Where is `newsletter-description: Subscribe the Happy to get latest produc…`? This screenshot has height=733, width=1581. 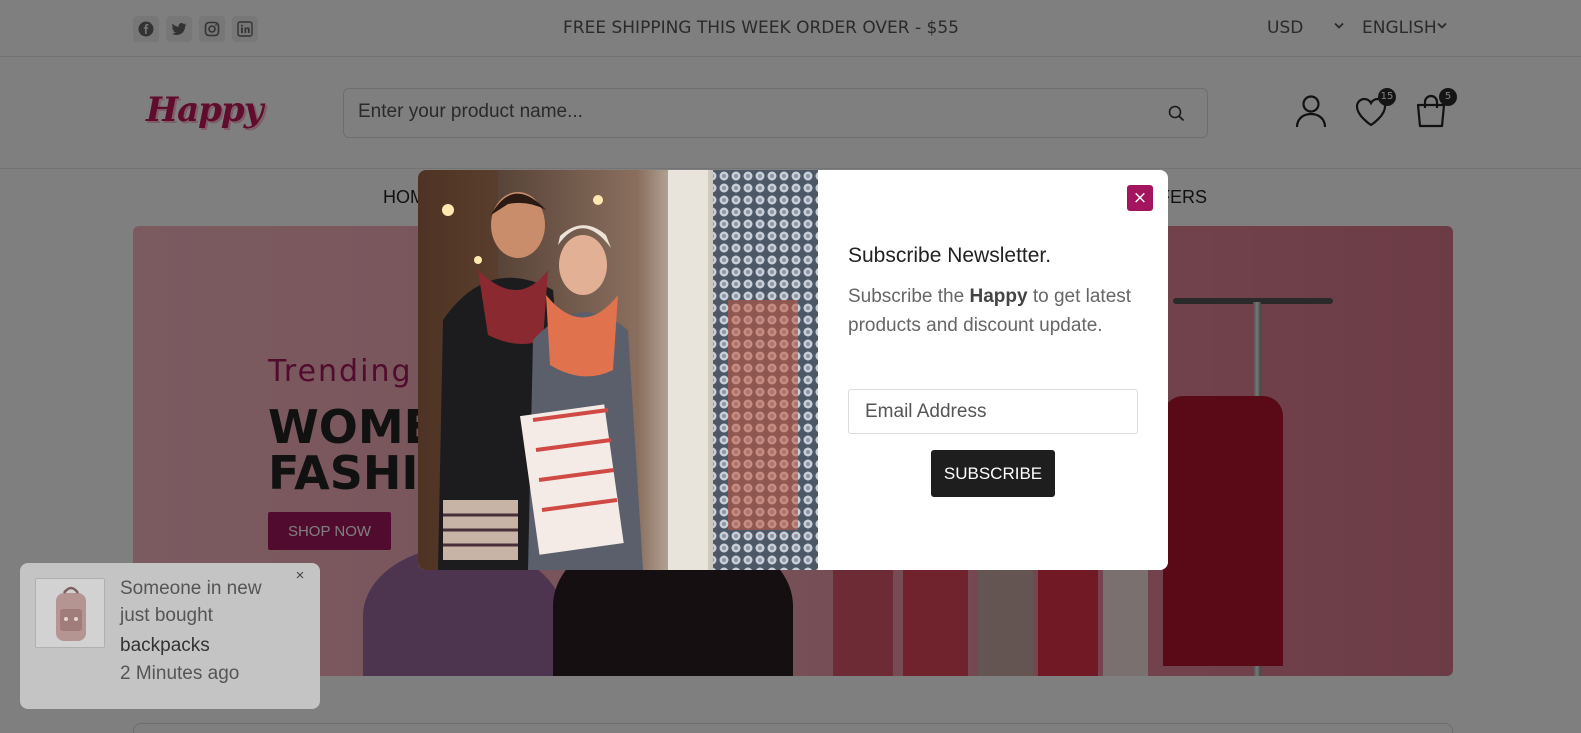
newsletter-description: Subscribe the Happy to get latest produc… is located at coordinates (993, 311).